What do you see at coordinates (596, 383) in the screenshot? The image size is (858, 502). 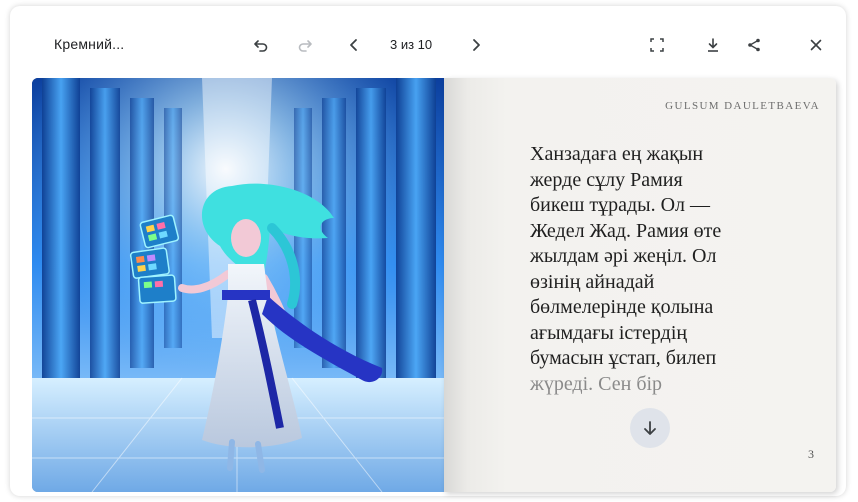 I see `story-line: жүреді. Сен бір` at bounding box center [596, 383].